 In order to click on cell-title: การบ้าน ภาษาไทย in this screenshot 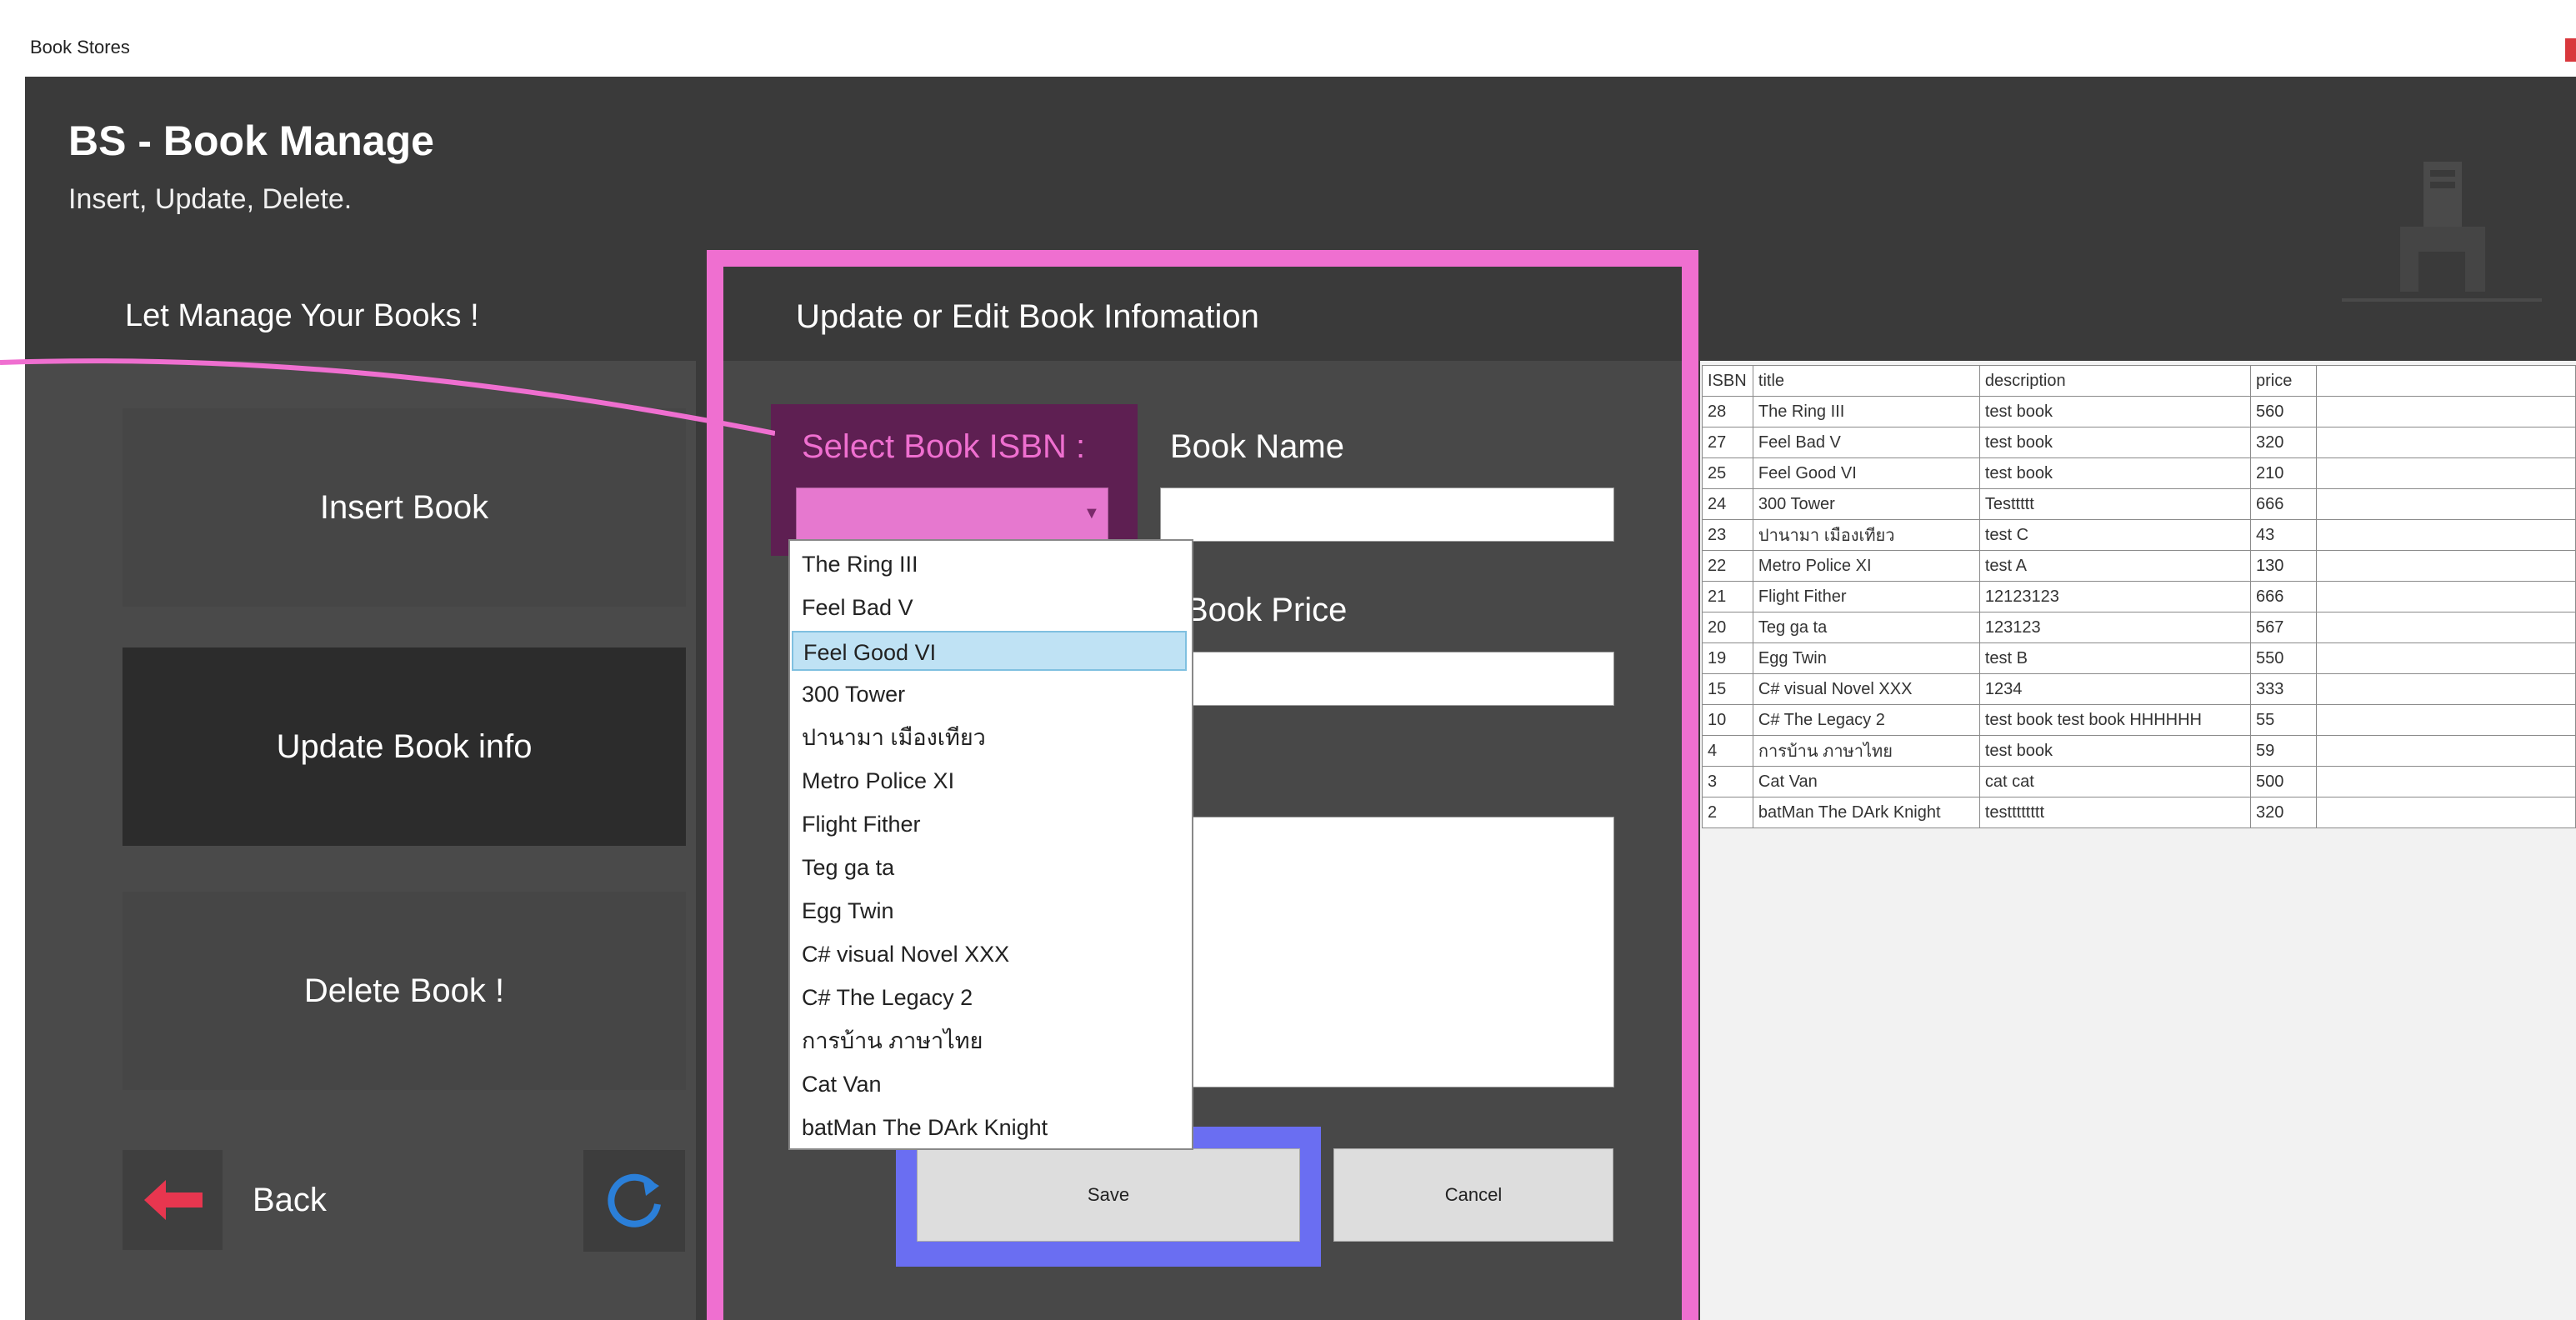, I will do `click(1866, 751)`.